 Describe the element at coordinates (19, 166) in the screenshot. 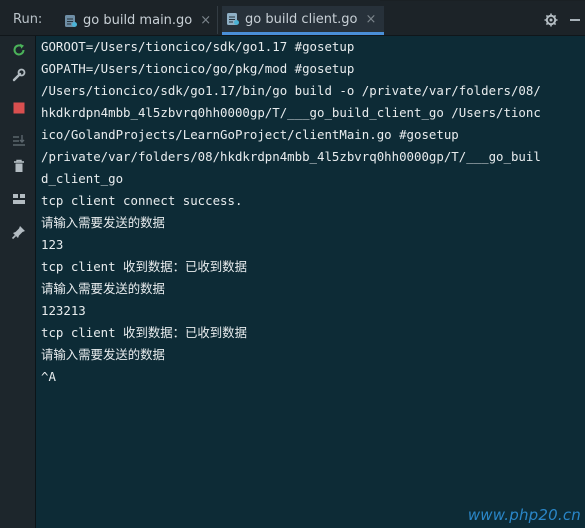

I see `trash-icon` at that location.